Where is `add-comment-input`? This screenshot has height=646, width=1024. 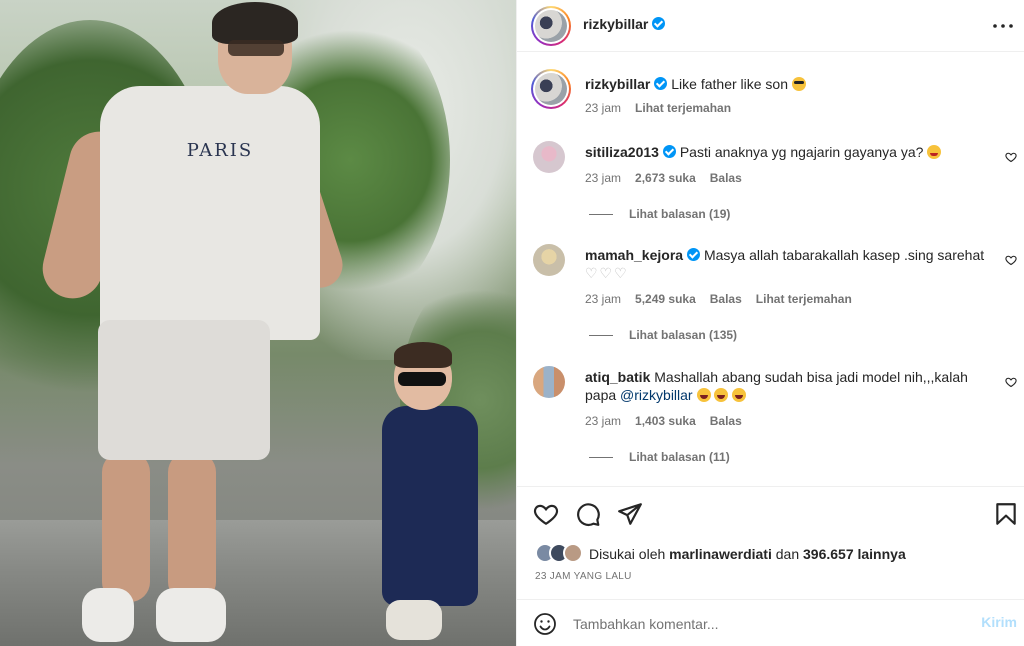 add-comment-input is located at coordinates (763, 624).